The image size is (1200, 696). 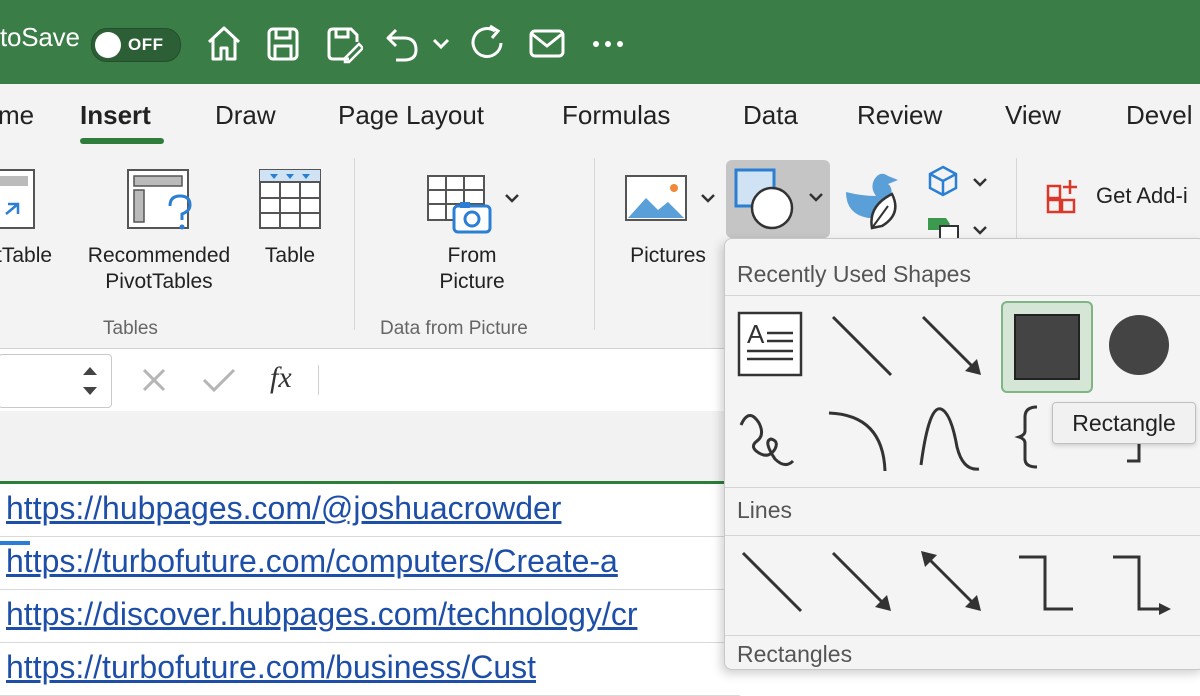 I want to click on recommended-label-1: Recommended, so click(x=159, y=255).